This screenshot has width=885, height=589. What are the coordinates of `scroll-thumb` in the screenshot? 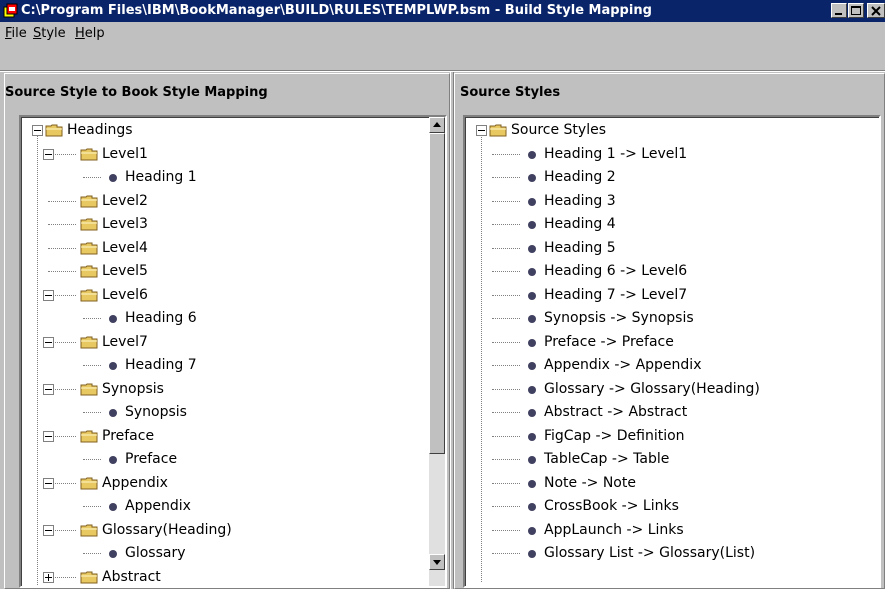 It's located at (437, 293).